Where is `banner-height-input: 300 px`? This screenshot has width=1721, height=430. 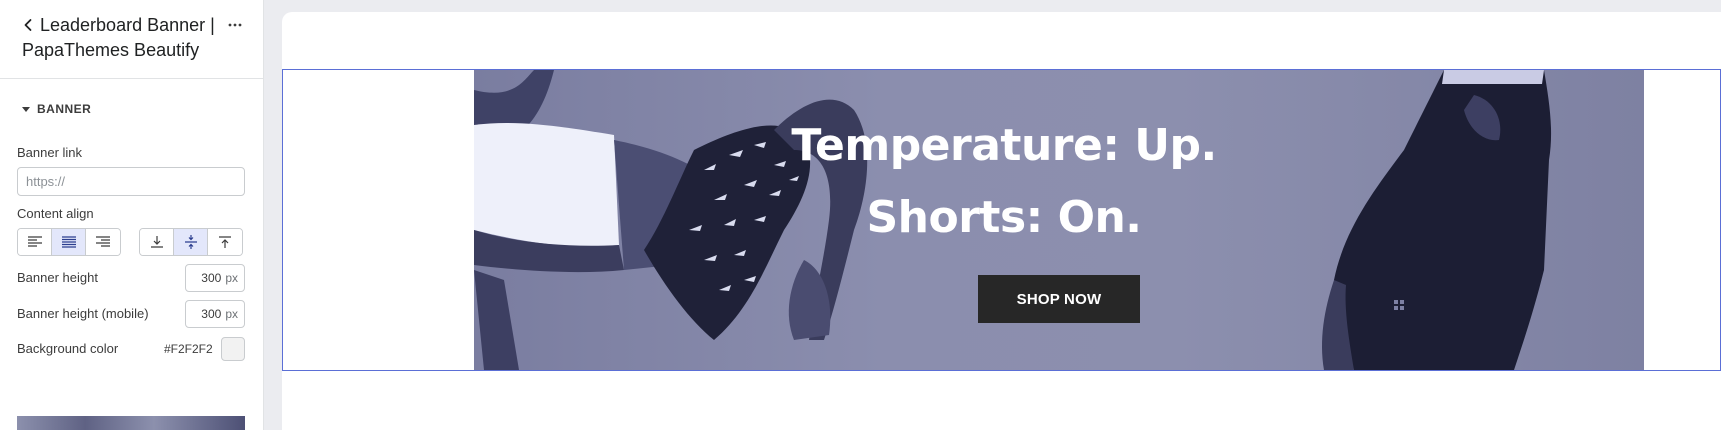
banner-height-input: 300 px is located at coordinates (215, 278).